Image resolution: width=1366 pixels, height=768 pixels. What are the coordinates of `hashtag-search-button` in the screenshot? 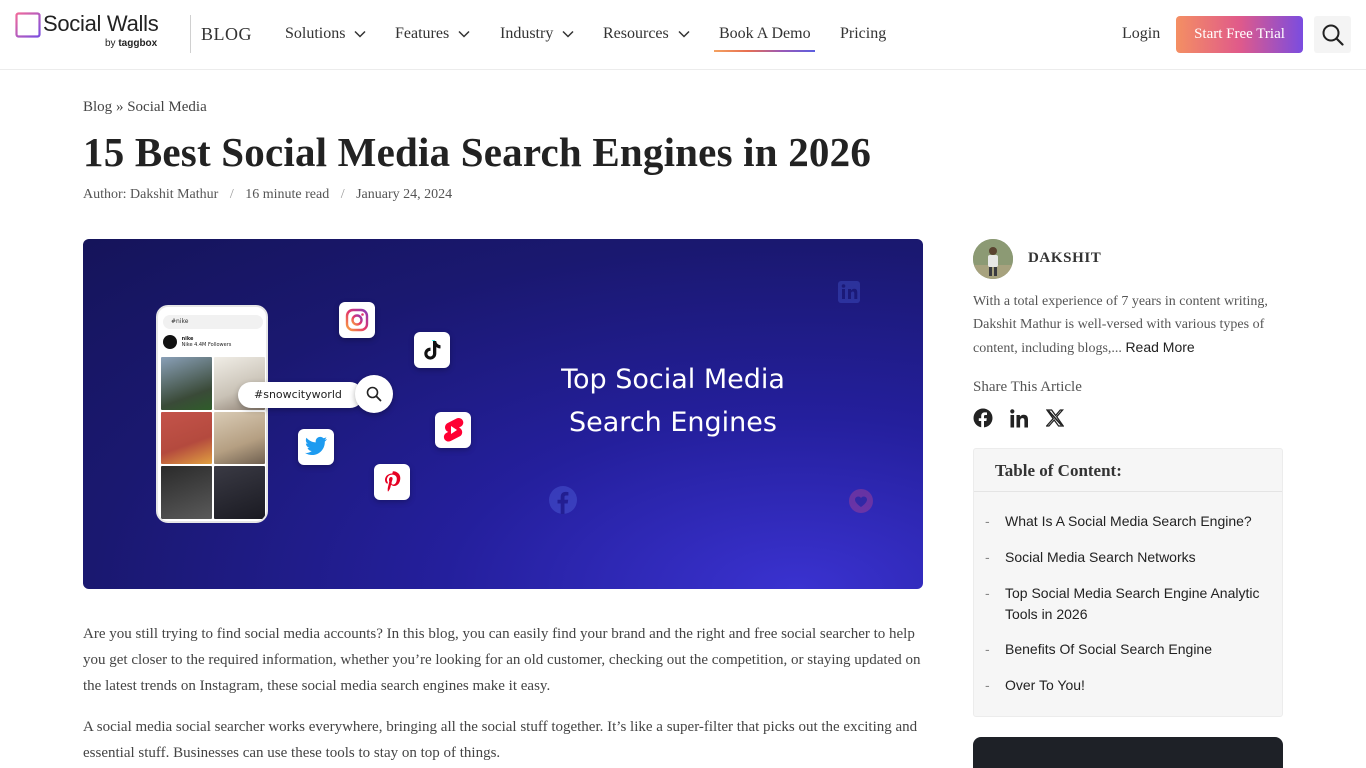 It's located at (374, 394).